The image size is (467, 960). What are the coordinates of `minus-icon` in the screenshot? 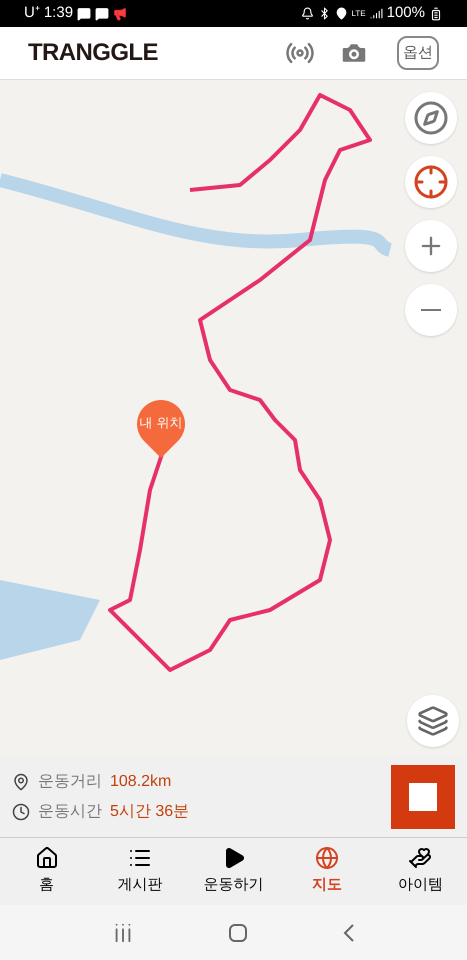 It's located at (431, 310).